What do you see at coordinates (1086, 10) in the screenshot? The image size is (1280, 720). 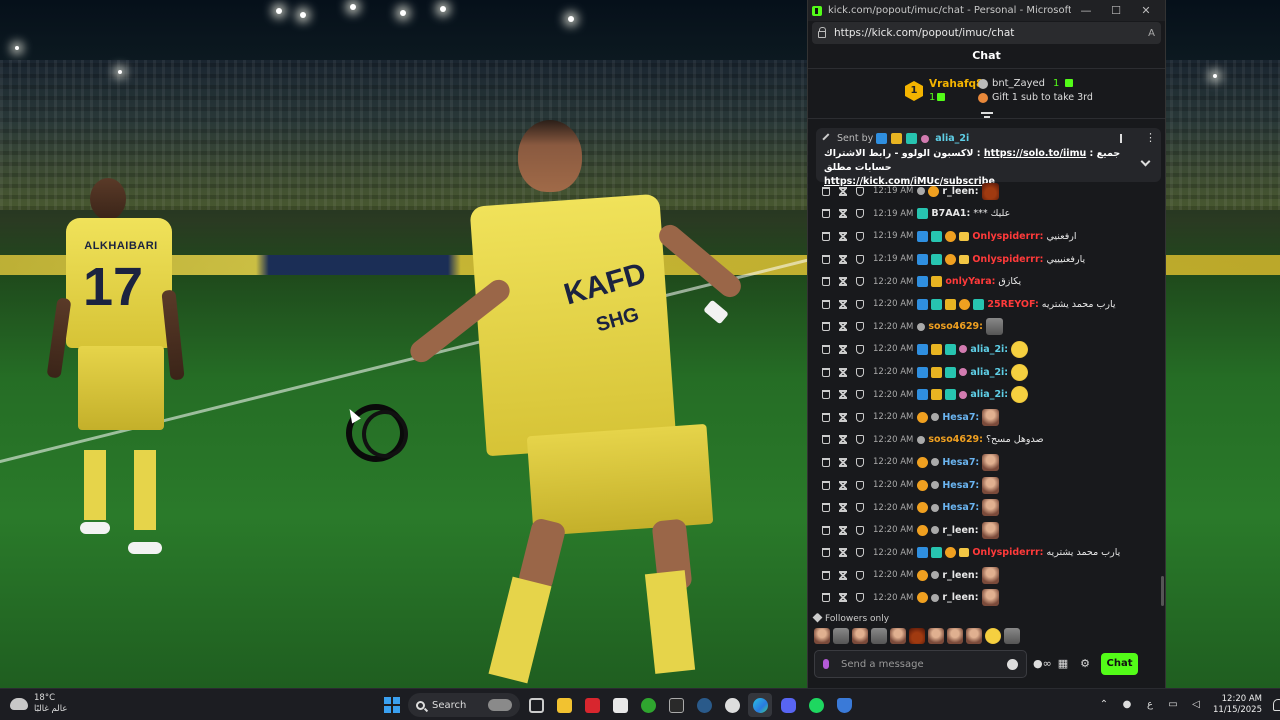 I see `minimize-button: —` at bounding box center [1086, 10].